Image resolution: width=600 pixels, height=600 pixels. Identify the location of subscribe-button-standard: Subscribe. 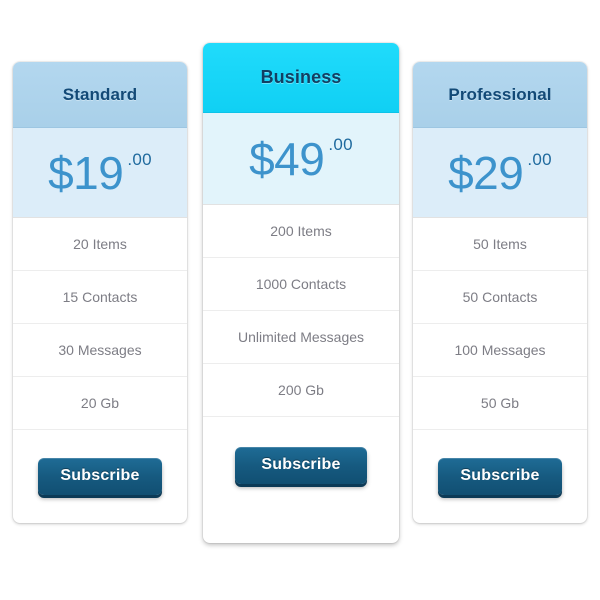
(100, 476).